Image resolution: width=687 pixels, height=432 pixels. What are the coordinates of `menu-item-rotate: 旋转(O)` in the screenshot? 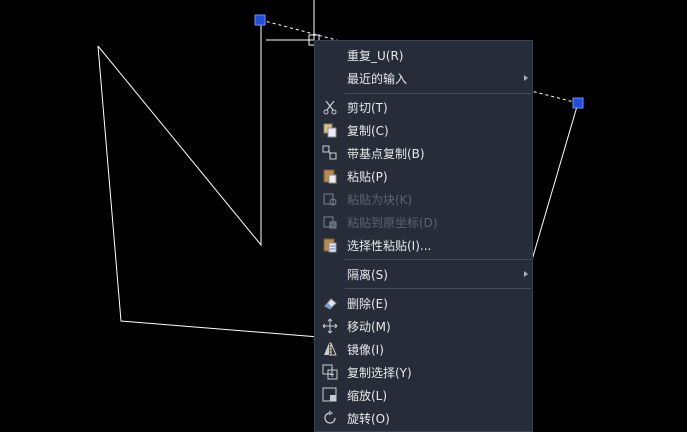 It's located at (423, 418).